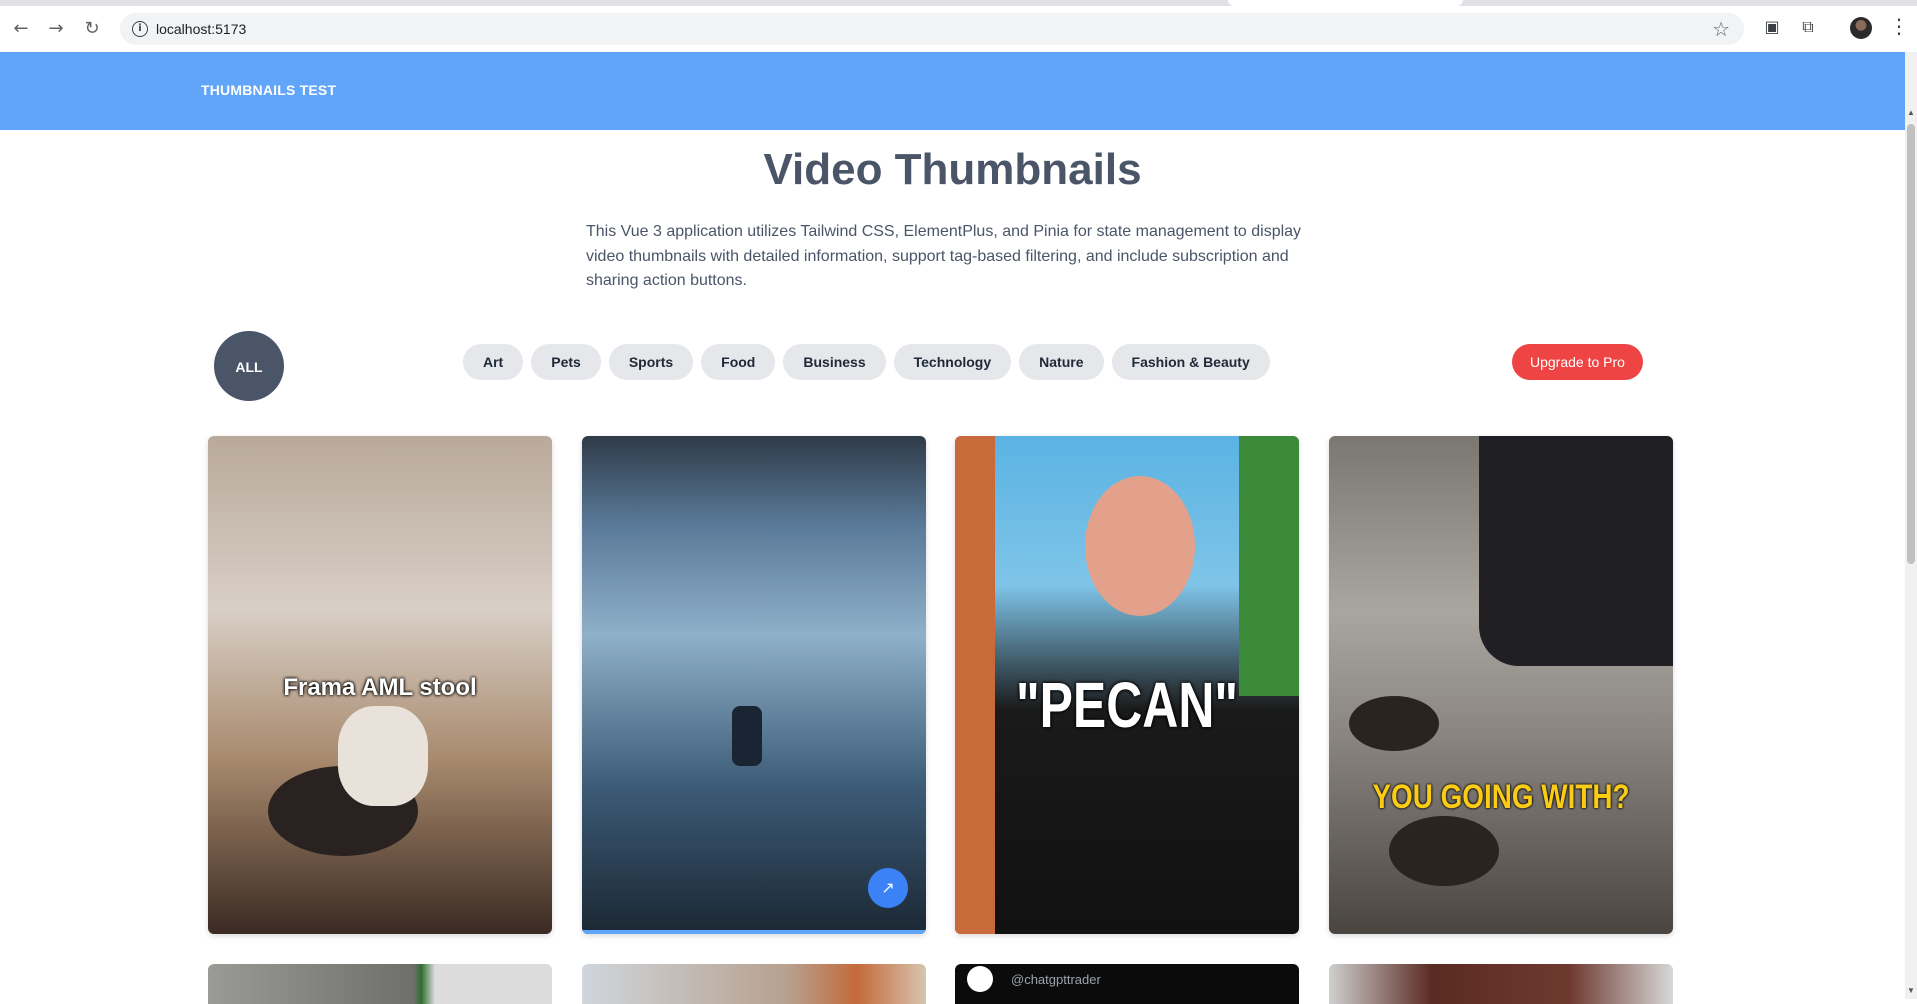 The height and width of the screenshot is (1004, 1917). I want to click on info-icon: i, so click(140, 29).